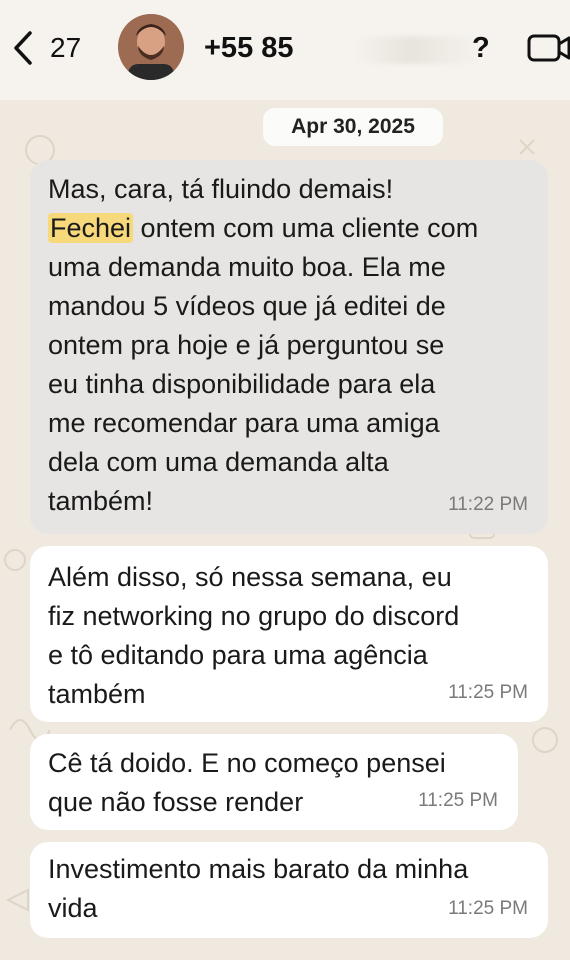 This screenshot has height=960, width=570. I want to click on contact-name: +55 85 ?, so click(354, 48).